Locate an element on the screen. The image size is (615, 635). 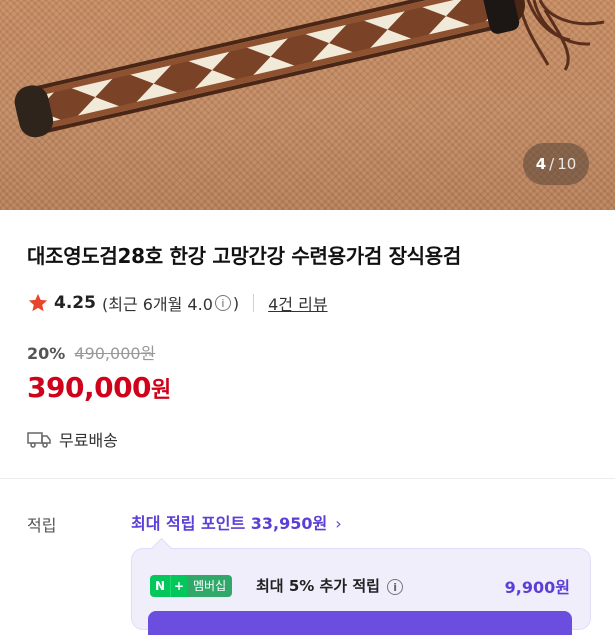
membership-amount: 9,900원 is located at coordinates (537, 587).